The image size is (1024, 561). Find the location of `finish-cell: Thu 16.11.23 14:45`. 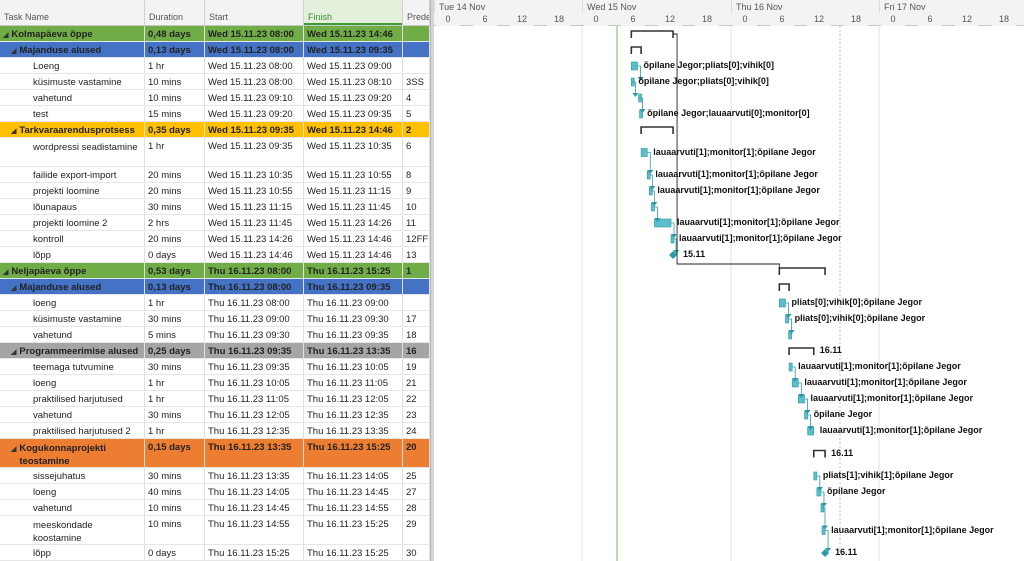

finish-cell: Thu 16.11.23 14:45 is located at coordinates (353, 491).